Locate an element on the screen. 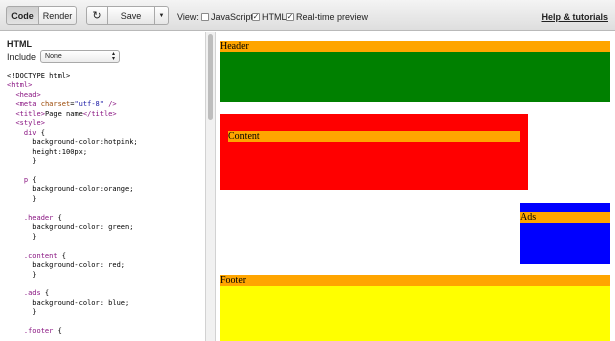  javascript-checkbox: JavaScript is located at coordinates (227, 17).